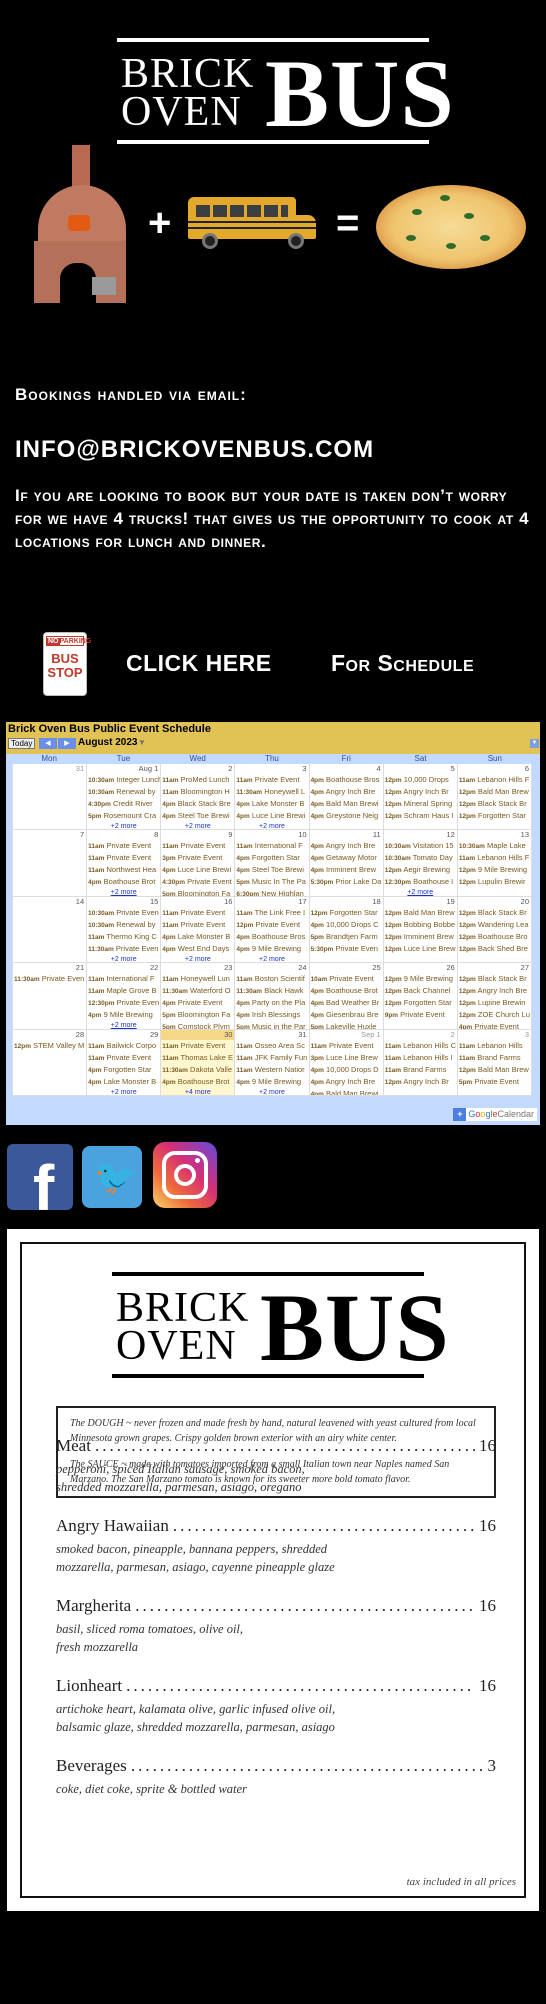 This screenshot has height=2004, width=546. Describe the element at coordinates (185, 1175) in the screenshot. I see `instagram-icon` at that location.